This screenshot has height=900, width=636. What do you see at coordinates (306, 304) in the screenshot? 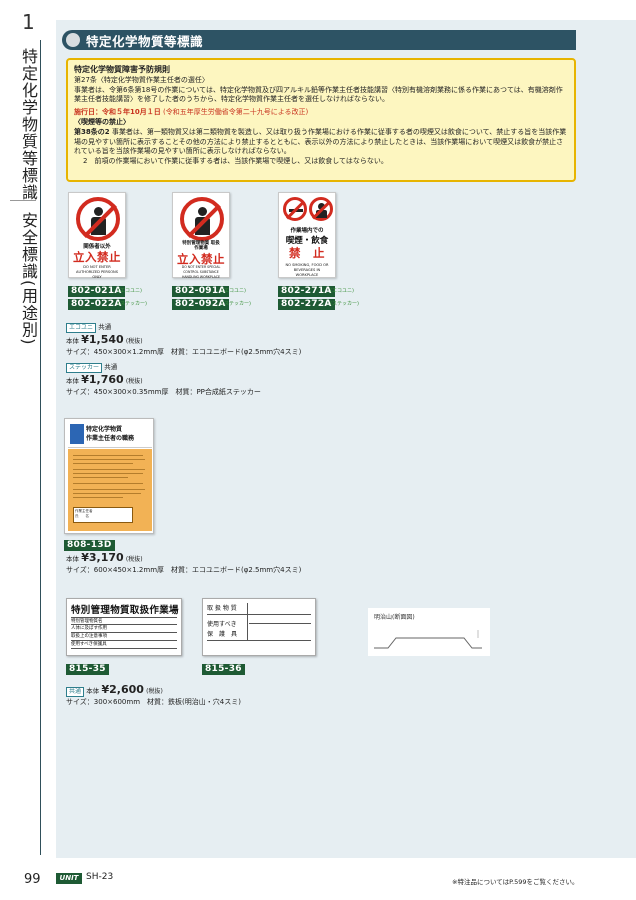
I see `product-code: 802-272A` at bounding box center [306, 304].